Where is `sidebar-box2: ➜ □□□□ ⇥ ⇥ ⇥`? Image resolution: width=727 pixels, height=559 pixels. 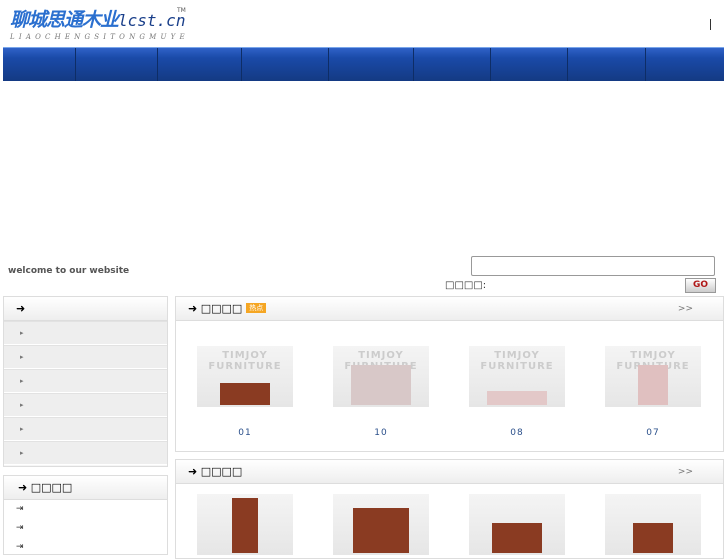
sidebar-box2: ➜ □□□□ ⇥ ⇥ ⇥ is located at coordinates (85, 515).